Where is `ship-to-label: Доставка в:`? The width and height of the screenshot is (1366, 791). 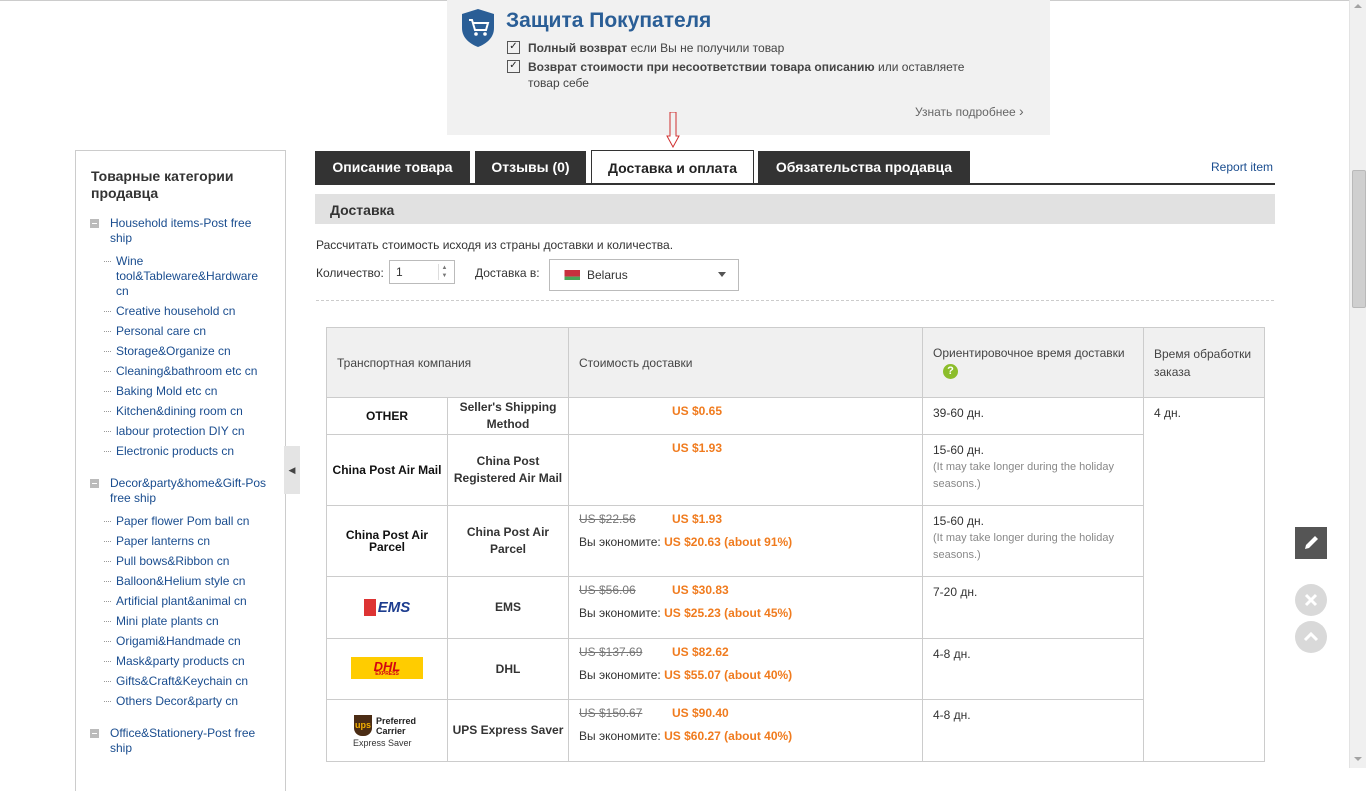 ship-to-label: Доставка в: is located at coordinates (507, 273).